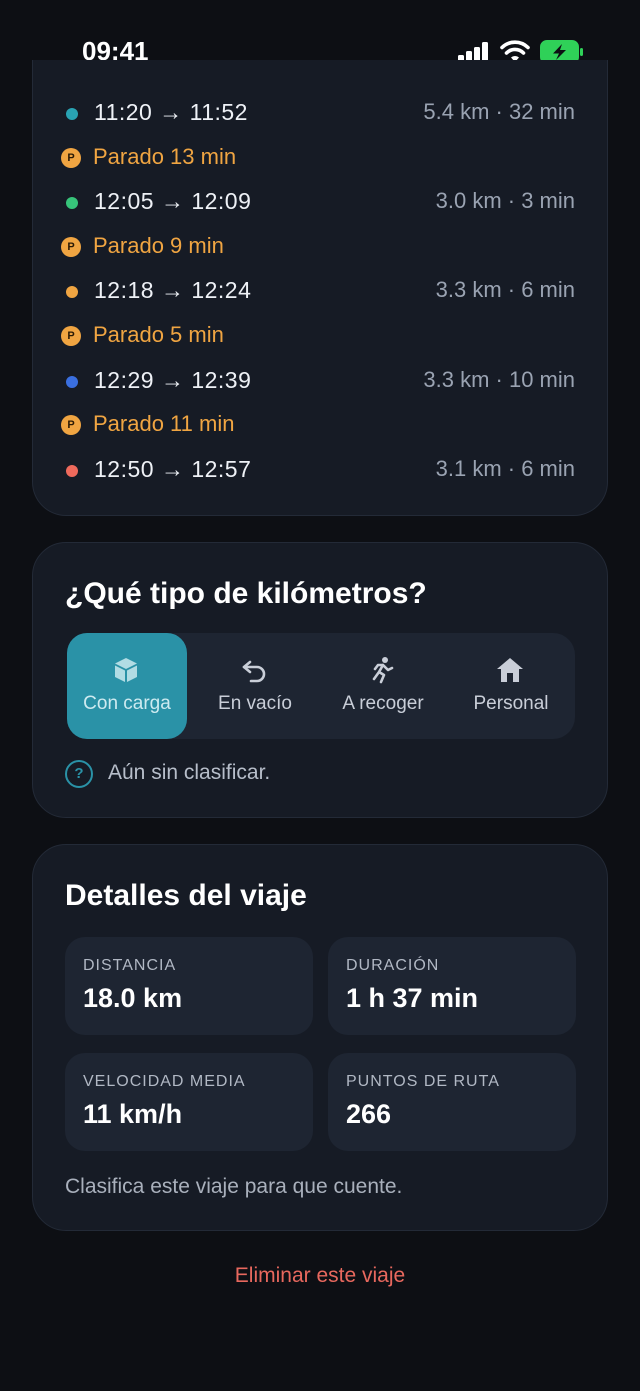  I want to click on km-type-label: A recoger, so click(383, 703).